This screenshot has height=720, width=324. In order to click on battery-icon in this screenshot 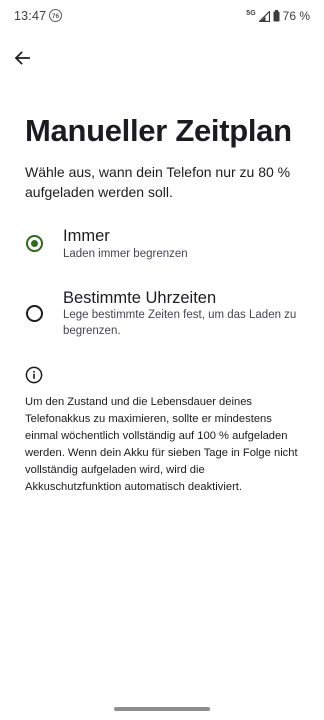, I will do `click(276, 16)`.